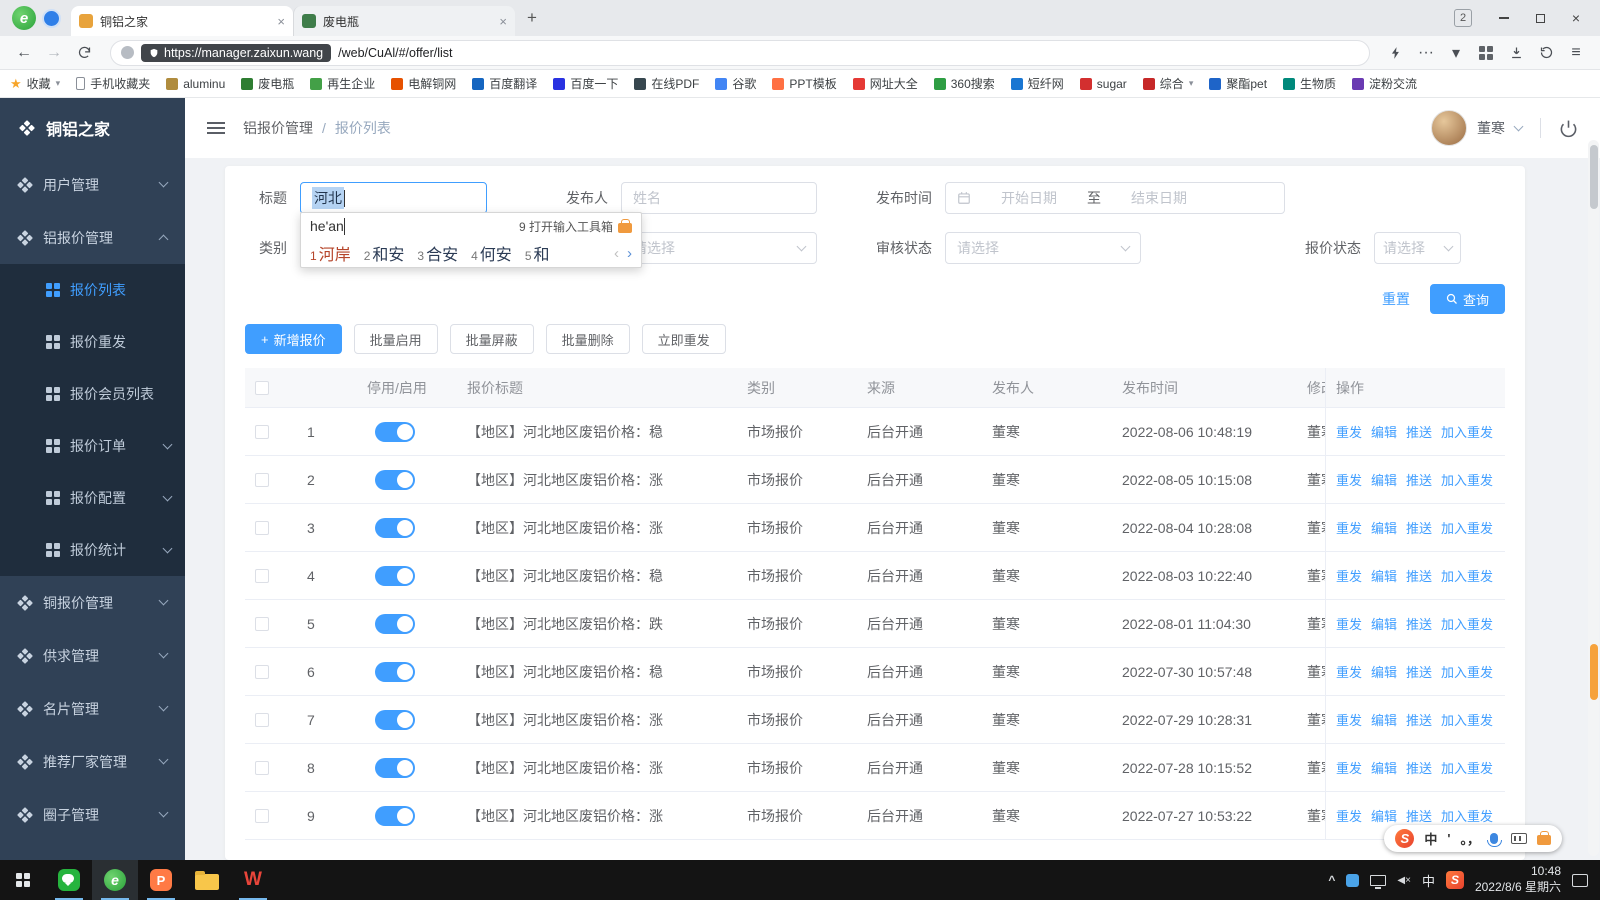 The width and height of the screenshot is (1600, 900). Describe the element at coordinates (587, 339) in the screenshot. I see `batch-delete-button: 批量删除` at that location.